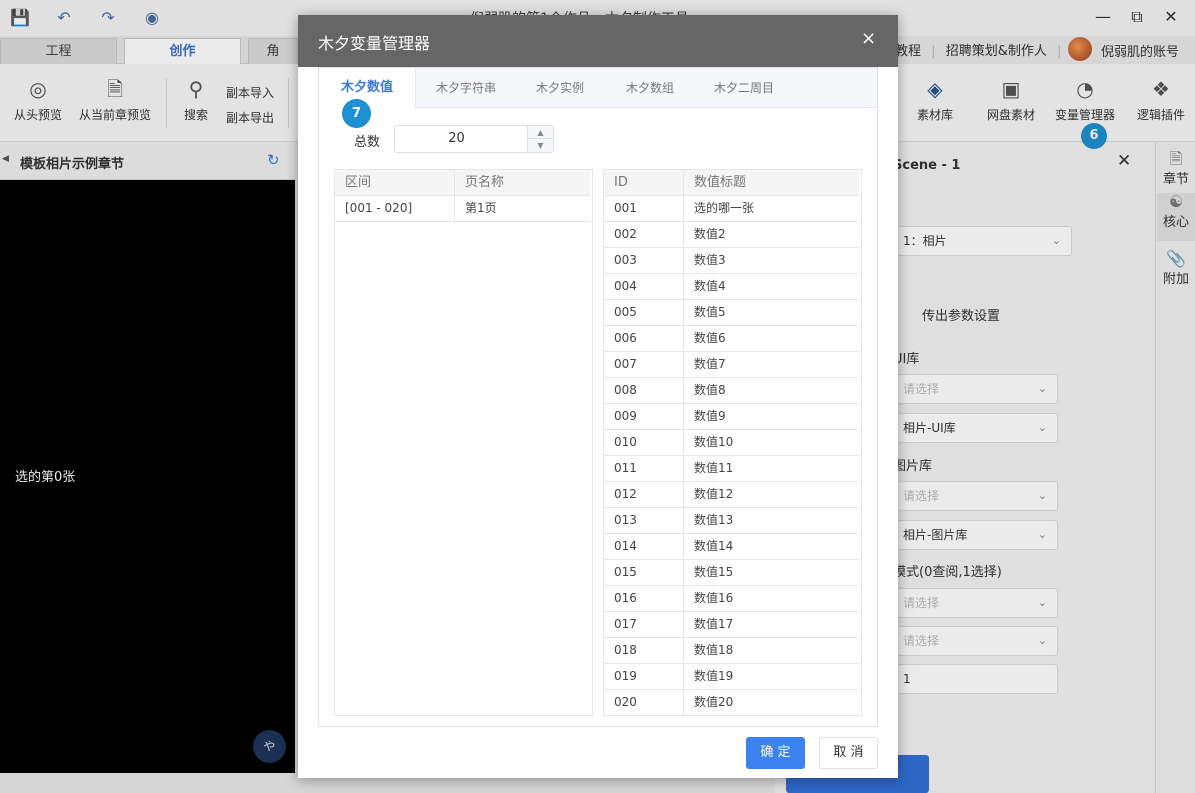 The image size is (1195, 793). What do you see at coordinates (644, 677) in the screenshot?
I see `id-cell: 019` at bounding box center [644, 677].